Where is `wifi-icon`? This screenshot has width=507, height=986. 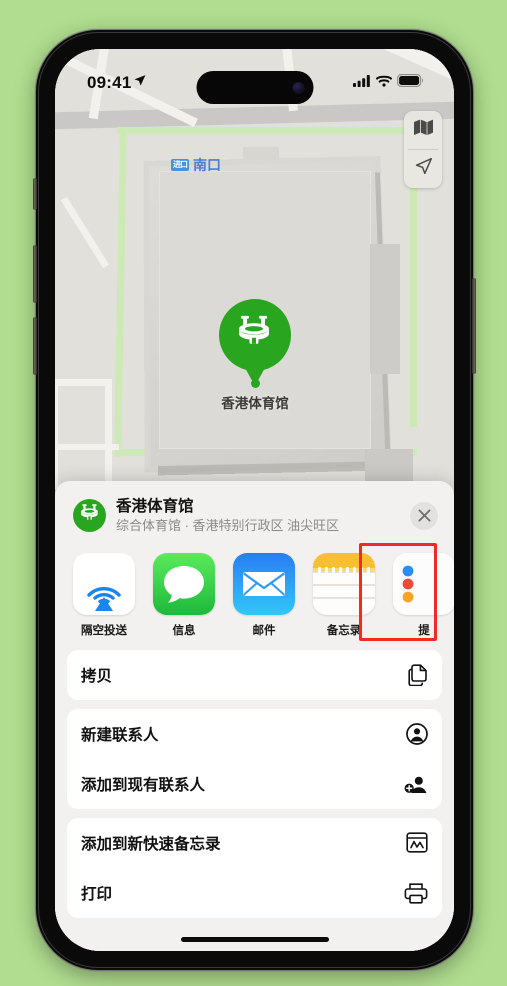 wifi-icon is located at coordinates (384, 83).